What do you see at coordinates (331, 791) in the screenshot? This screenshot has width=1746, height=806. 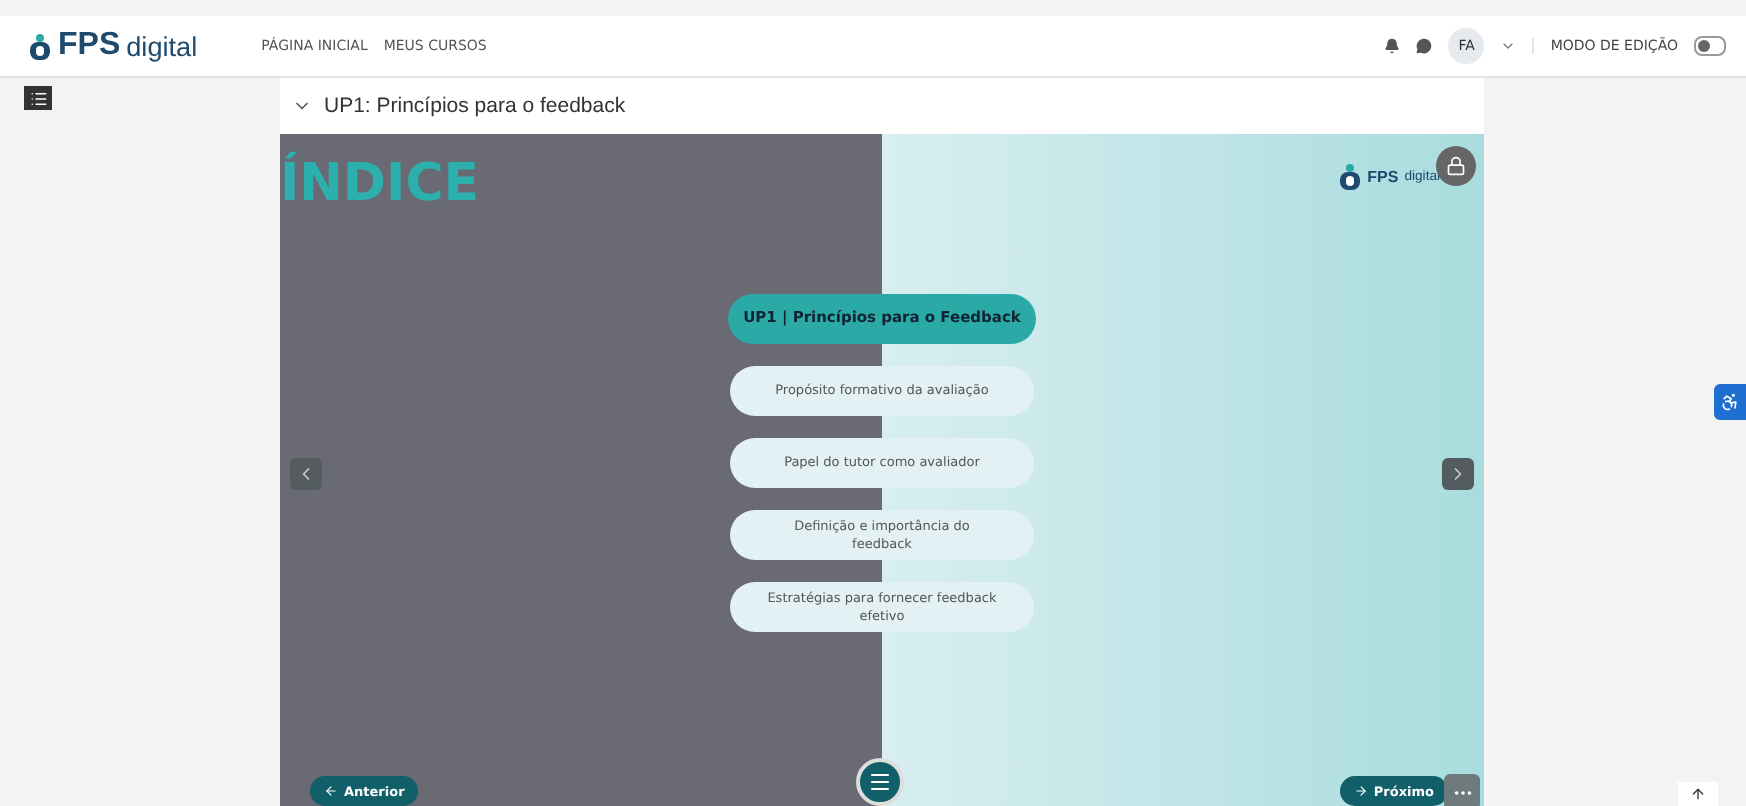 I see `arrow-left-icon` at bounding box center [331, 791].